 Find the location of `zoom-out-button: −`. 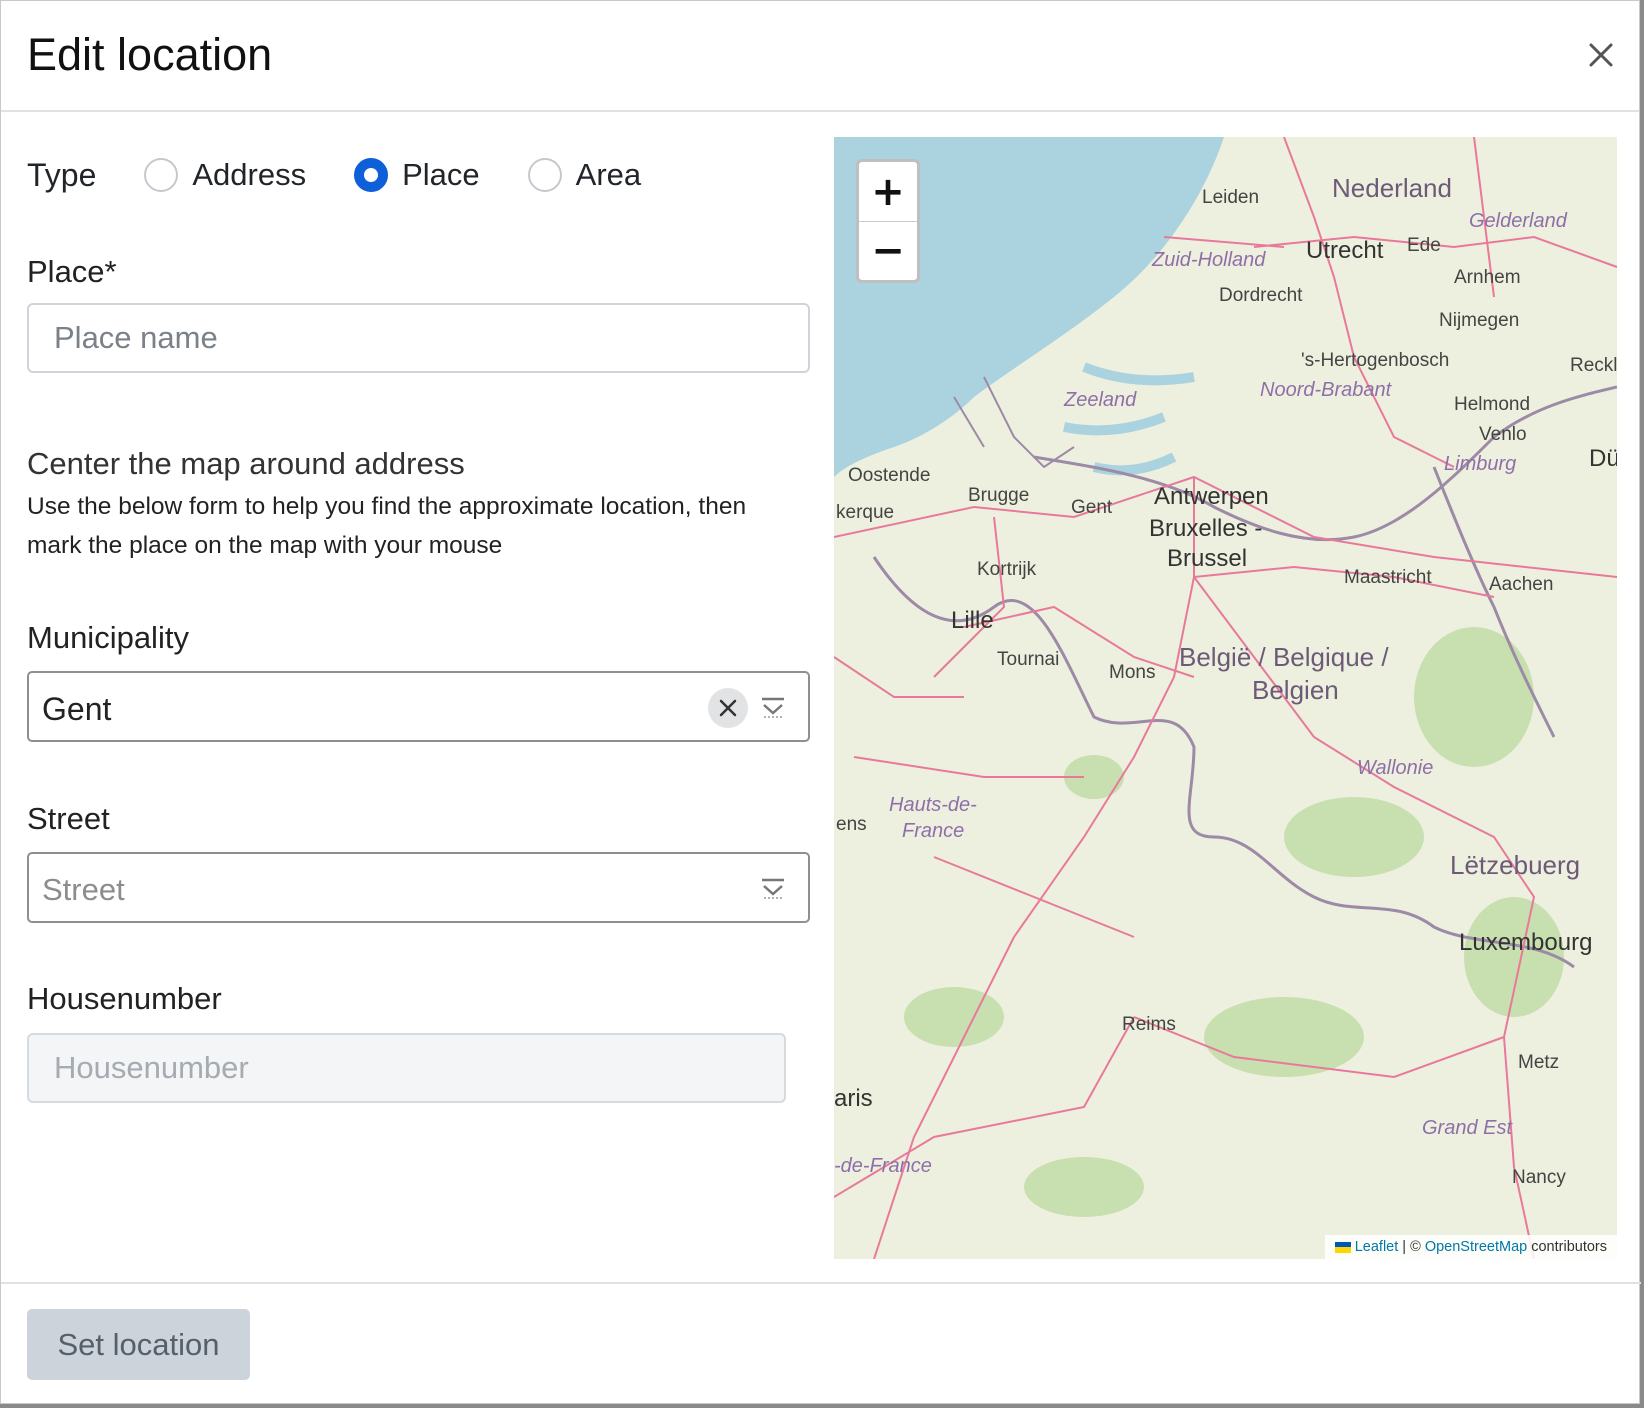

zoom-out-button: − is located at coordinates (888, 250).